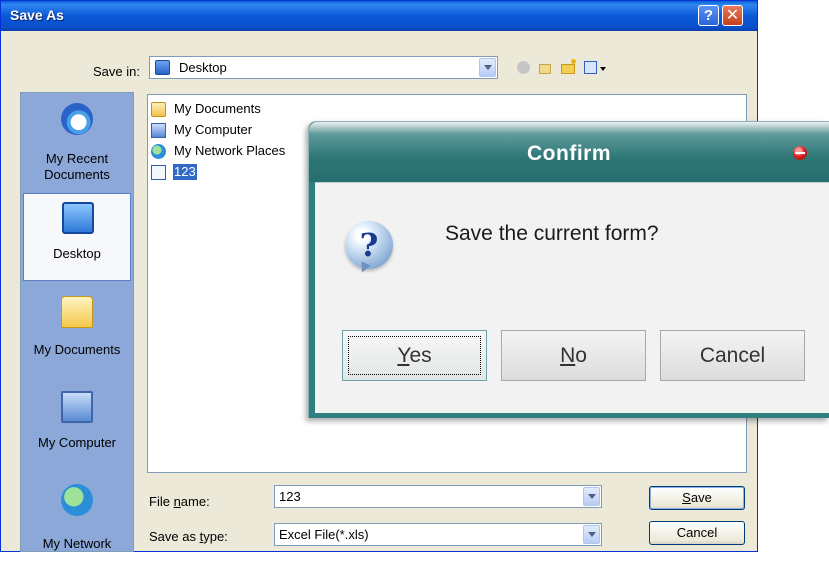  Describe the element at coordinates (77, 349) in the screenshot. I see `place-label: My Documents` at that location.